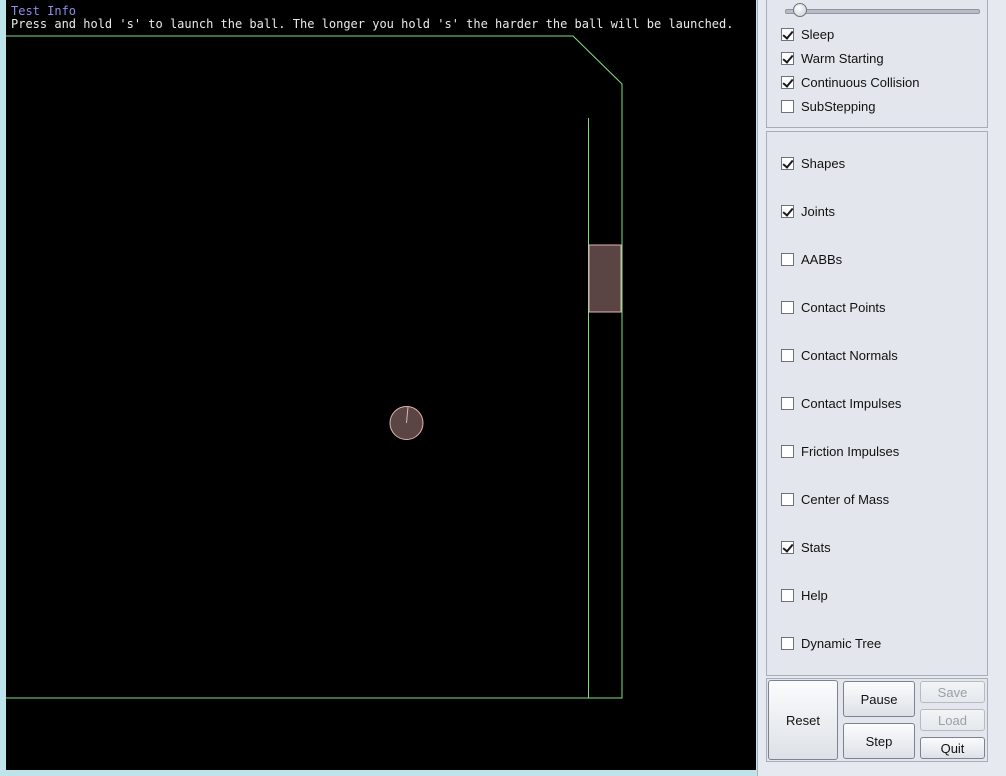  I want to click on shapes-option: Shapes, so click(813, 163).